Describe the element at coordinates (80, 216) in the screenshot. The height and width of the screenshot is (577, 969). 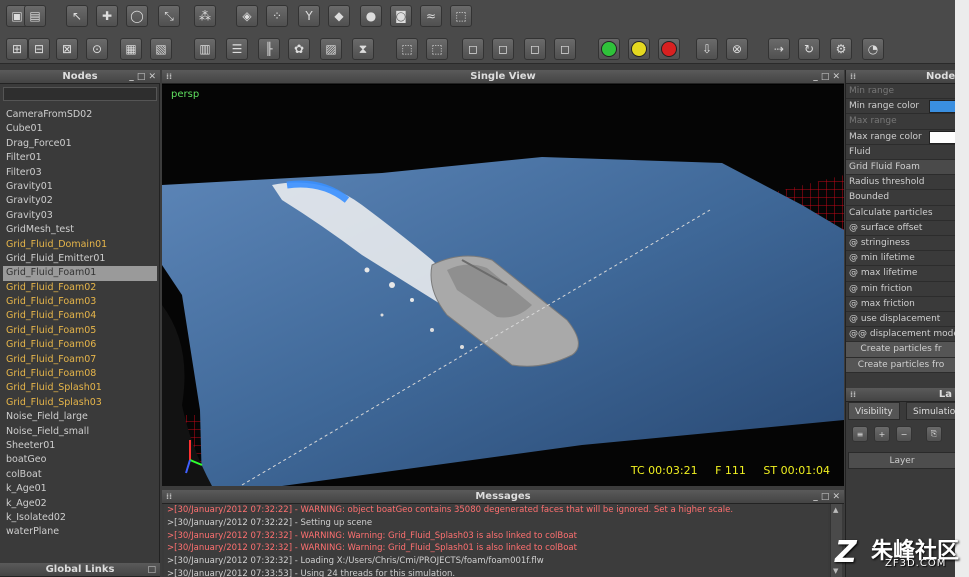
I see `node-list-item: Gravity03` at that location.